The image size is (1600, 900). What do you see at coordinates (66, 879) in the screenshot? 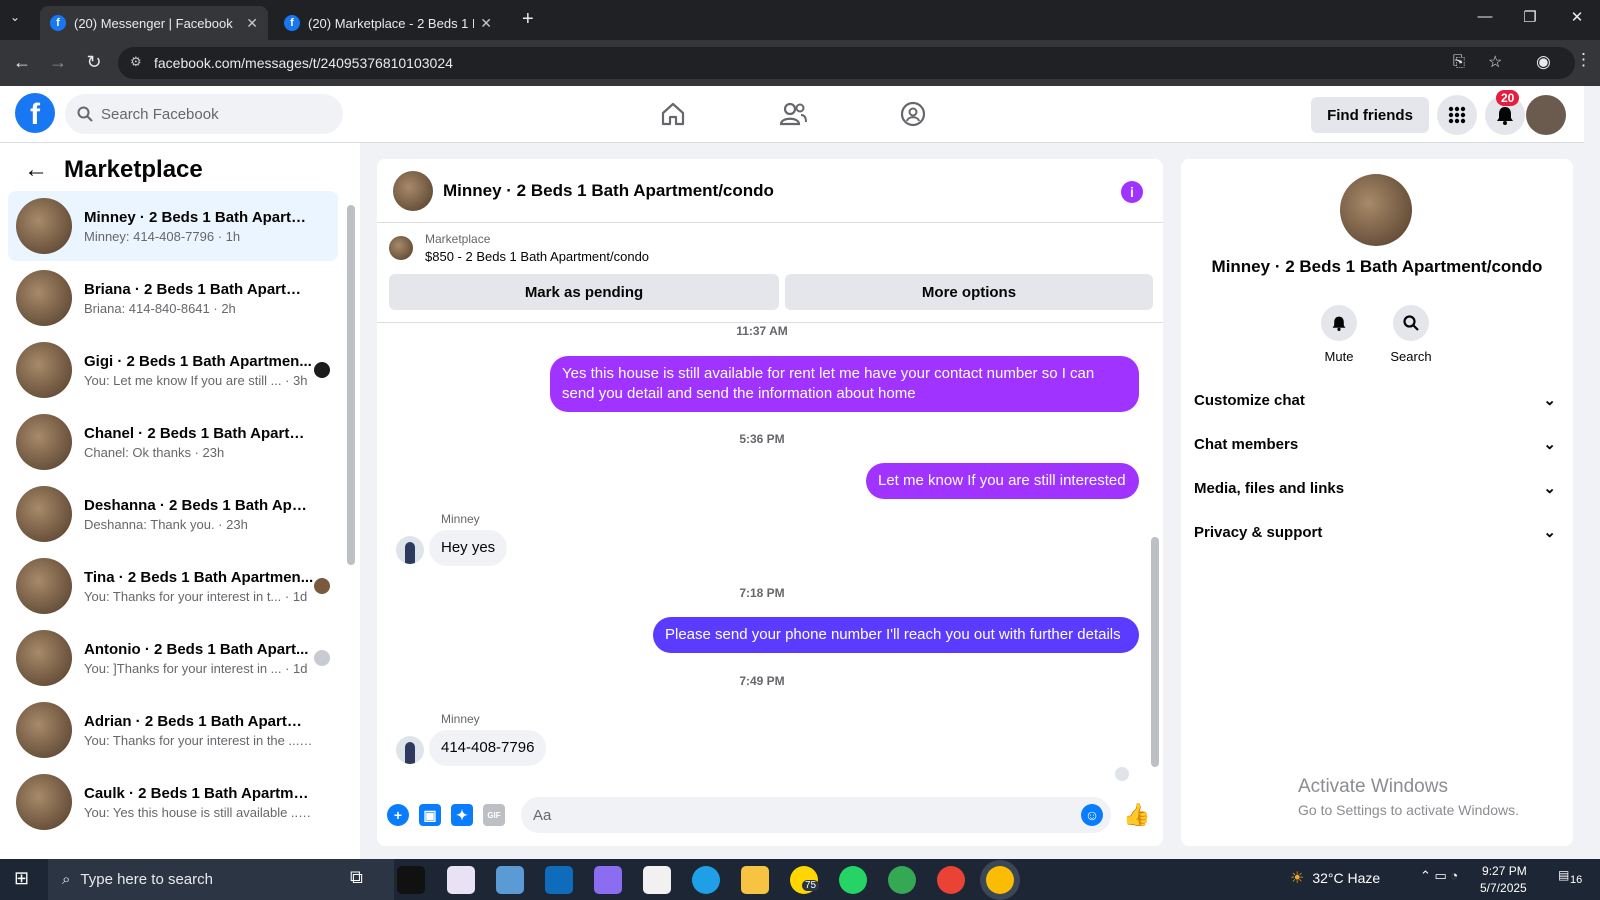
I see `search-icon: ⌕` at bounding box center [66, 879].